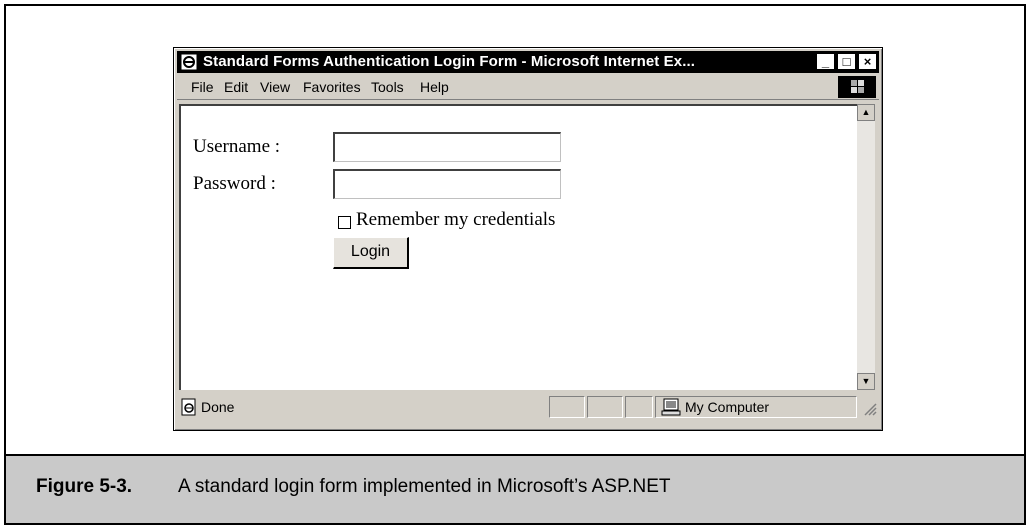 The height and width of the screenshot is (529, 1030). Describe the element at coordinates (237, 146) in the screenshot. I see `username-label: Username :` at that location.